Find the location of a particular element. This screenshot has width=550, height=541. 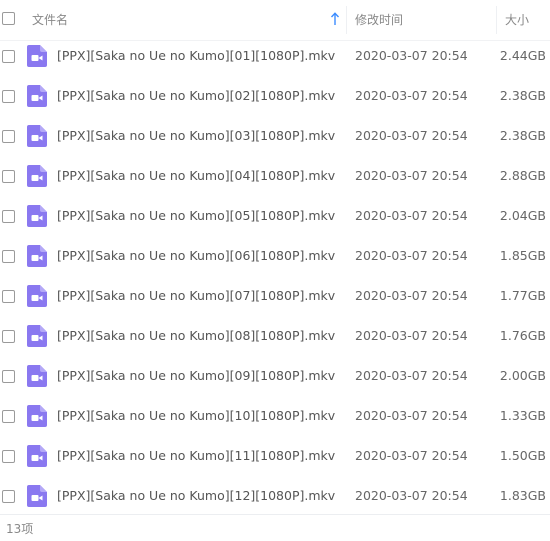

file-size: 1.50GB is located at coordinates (522, 455).